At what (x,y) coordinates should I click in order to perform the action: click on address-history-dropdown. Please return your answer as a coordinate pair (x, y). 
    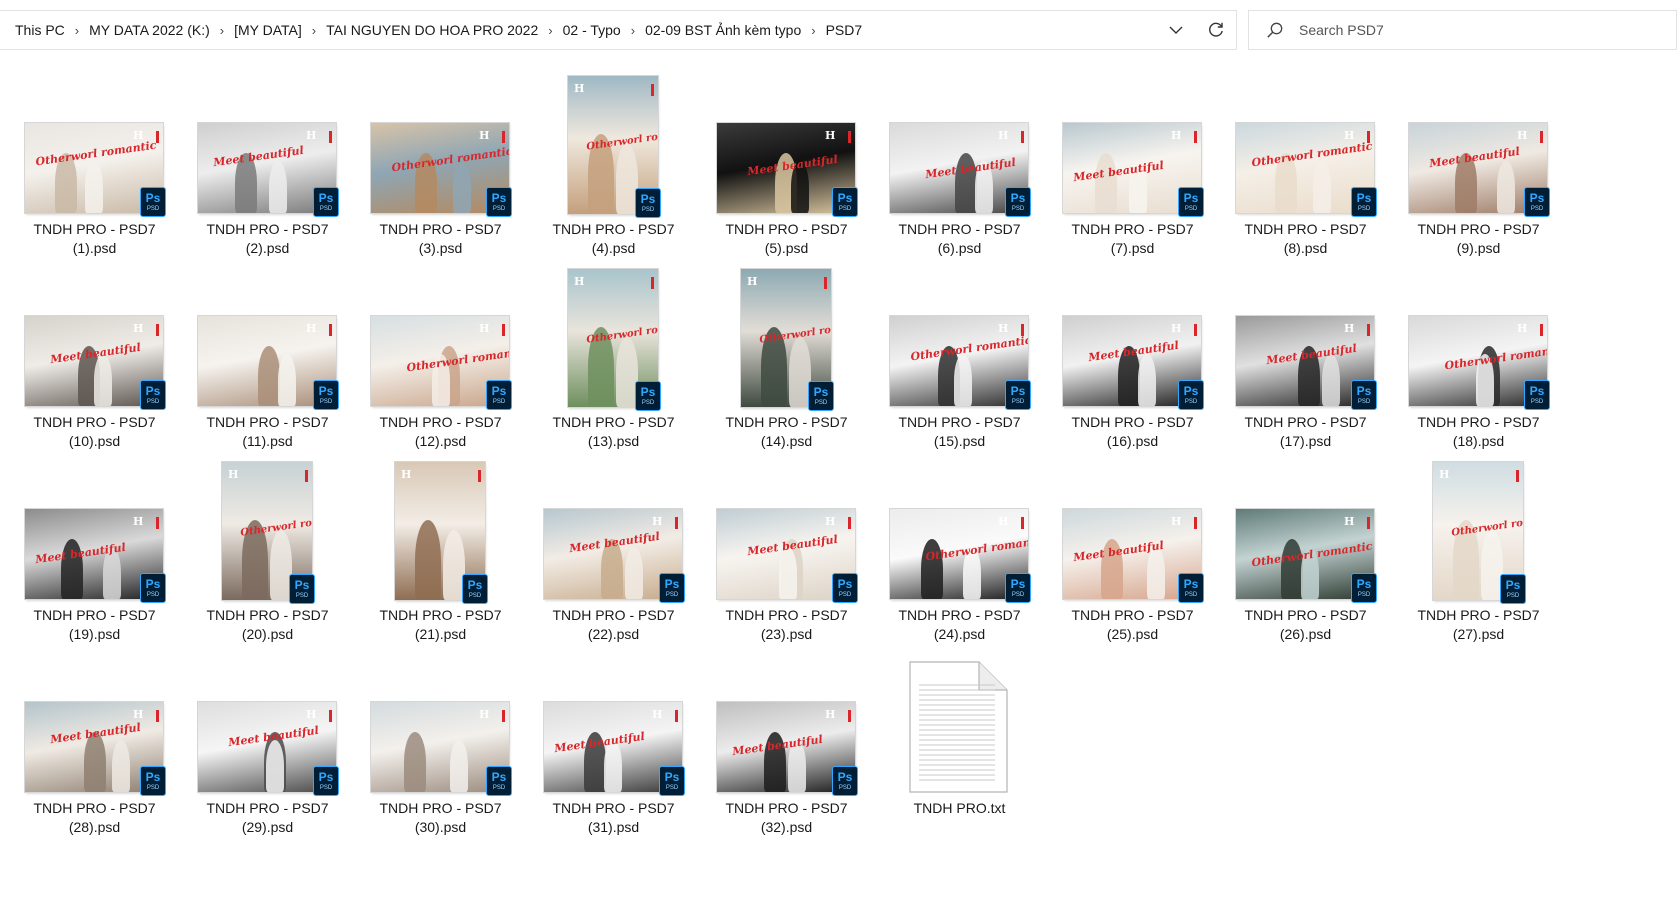
    Looking at the image, I should click on (1176, 30).